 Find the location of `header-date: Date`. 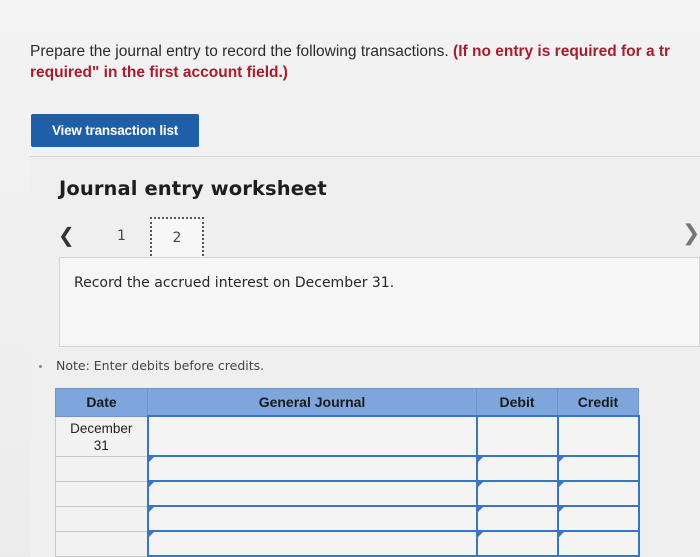

header-date: Date is located at coordinates (101, 402).